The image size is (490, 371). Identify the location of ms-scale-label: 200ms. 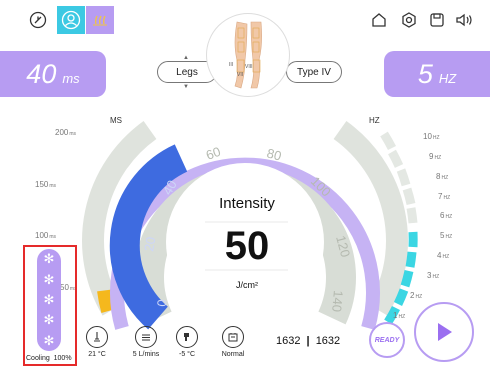
(66, 132).